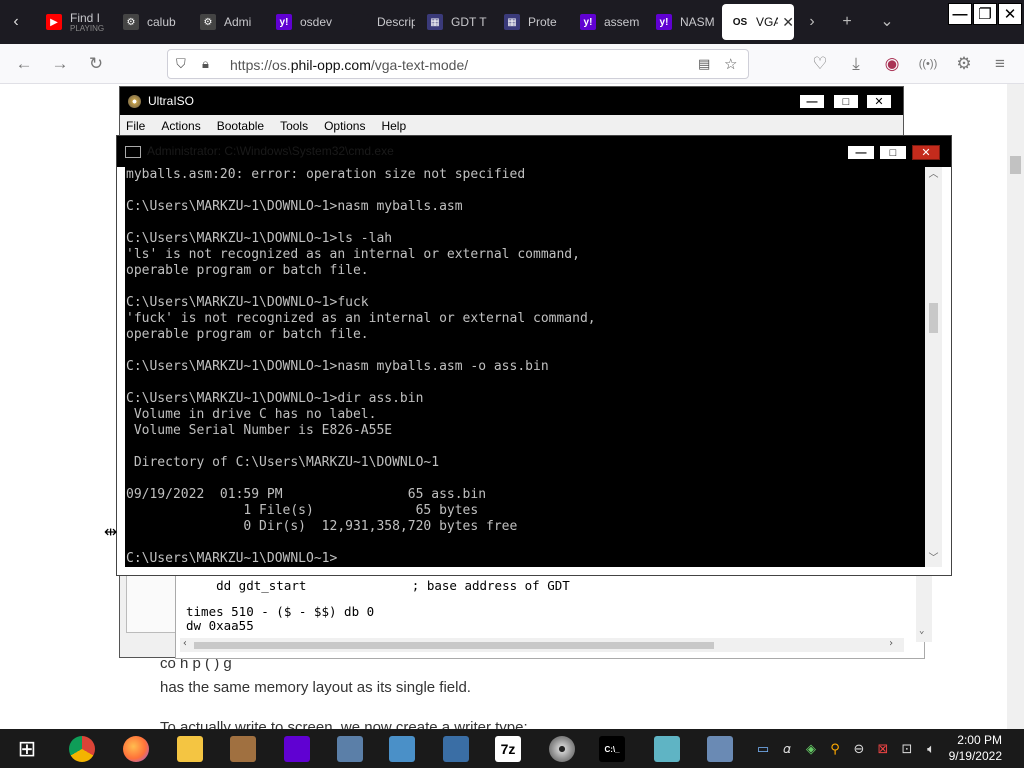 Image resolution: width=1024 pixels, height=768 pixels. What do you see at coordinates (24, 64) in the screenshot?
I see `back-icon: ←` at bounding box center [24, 64].